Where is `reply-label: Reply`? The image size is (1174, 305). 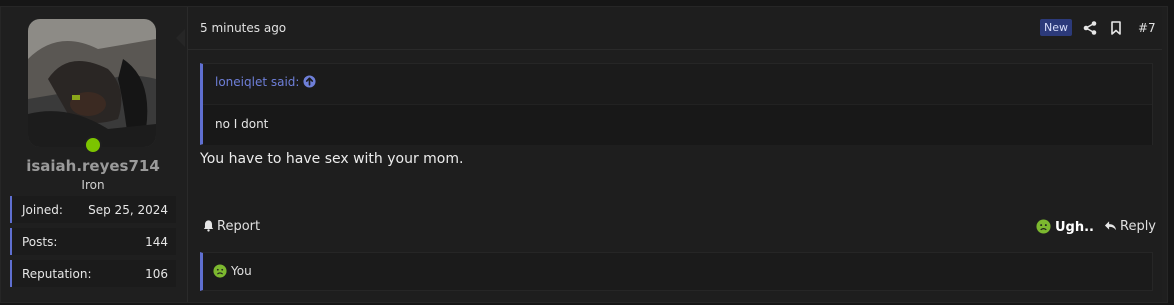
reply-label: Reply is located at coordinates (1138, 226).